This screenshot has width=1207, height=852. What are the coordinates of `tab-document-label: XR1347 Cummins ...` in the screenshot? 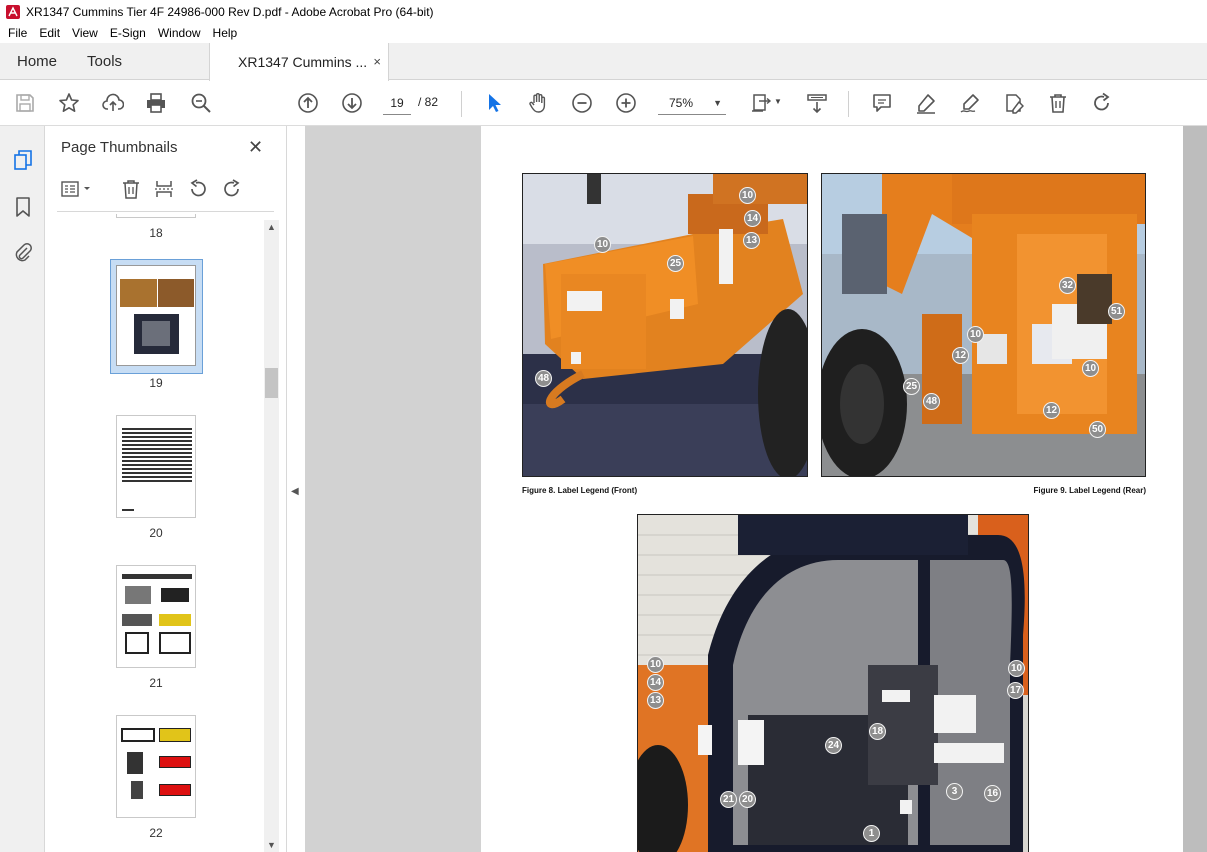 It's located at (303, 62).